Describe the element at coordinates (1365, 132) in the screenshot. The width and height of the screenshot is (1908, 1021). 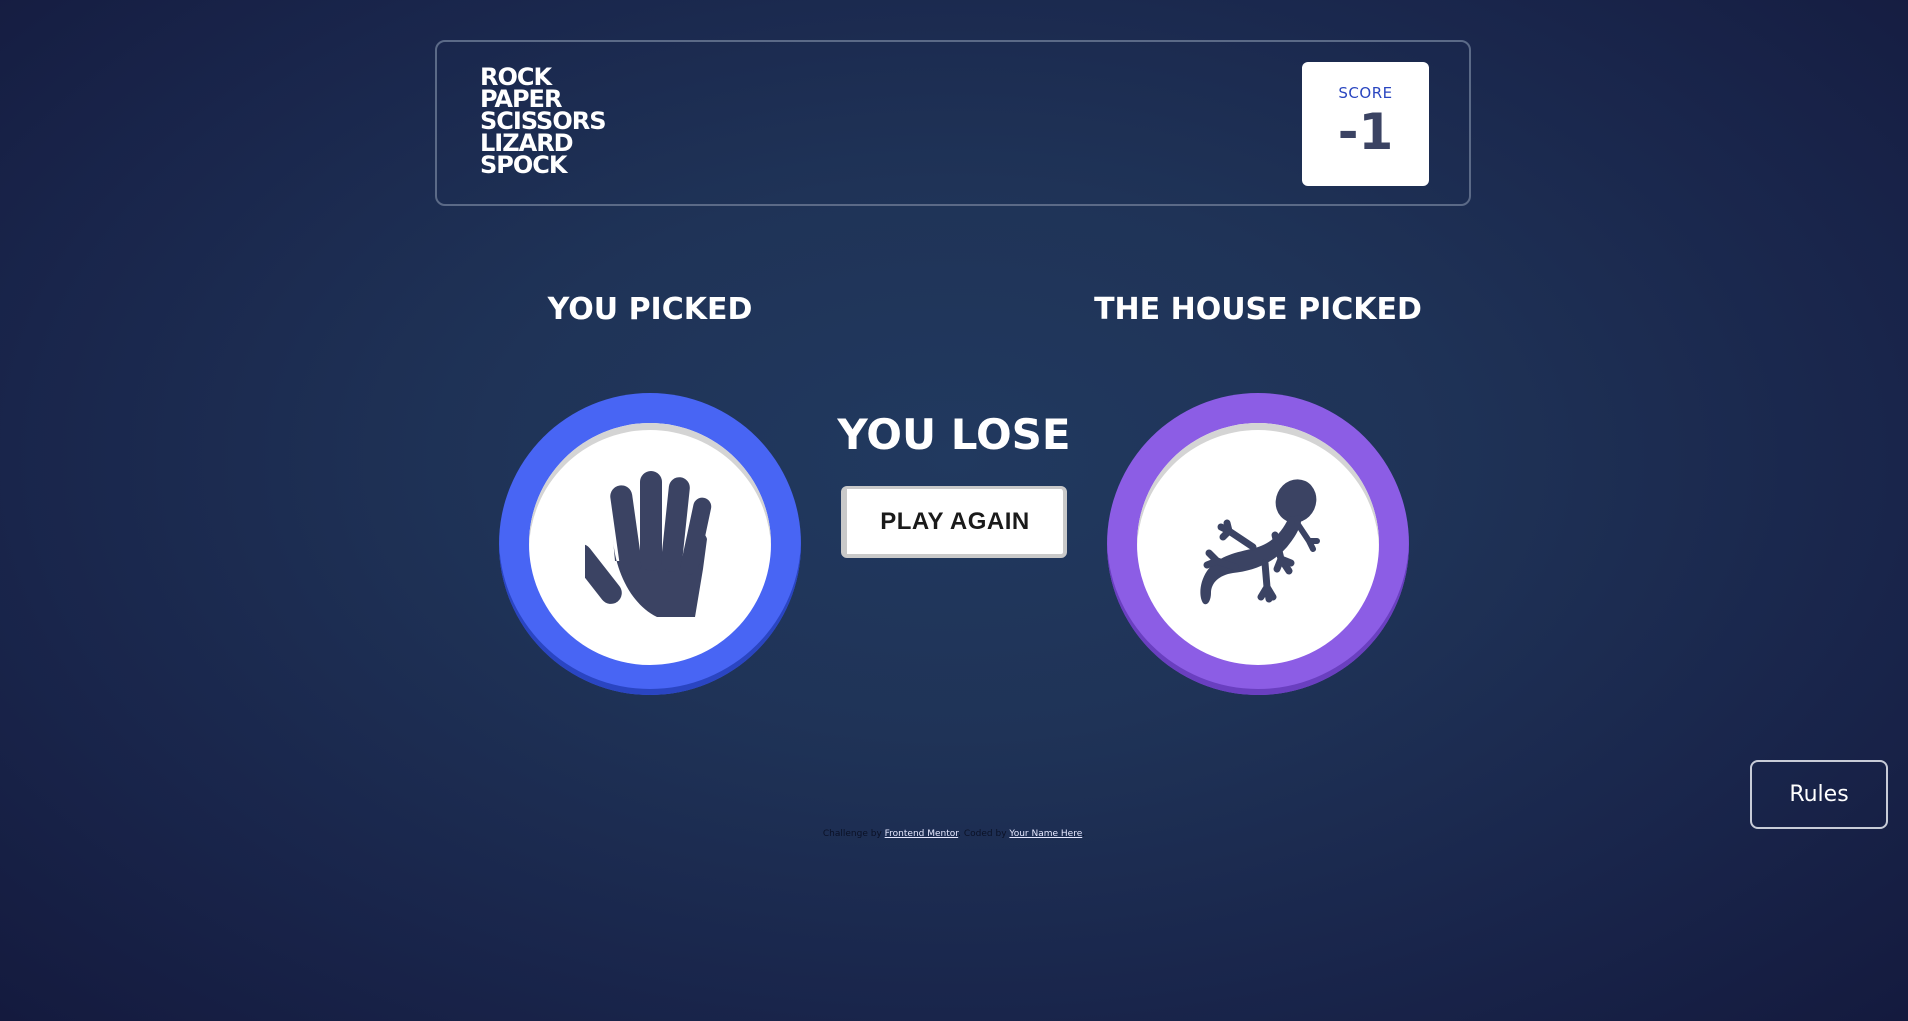
I see `score-value: -1` at that location.